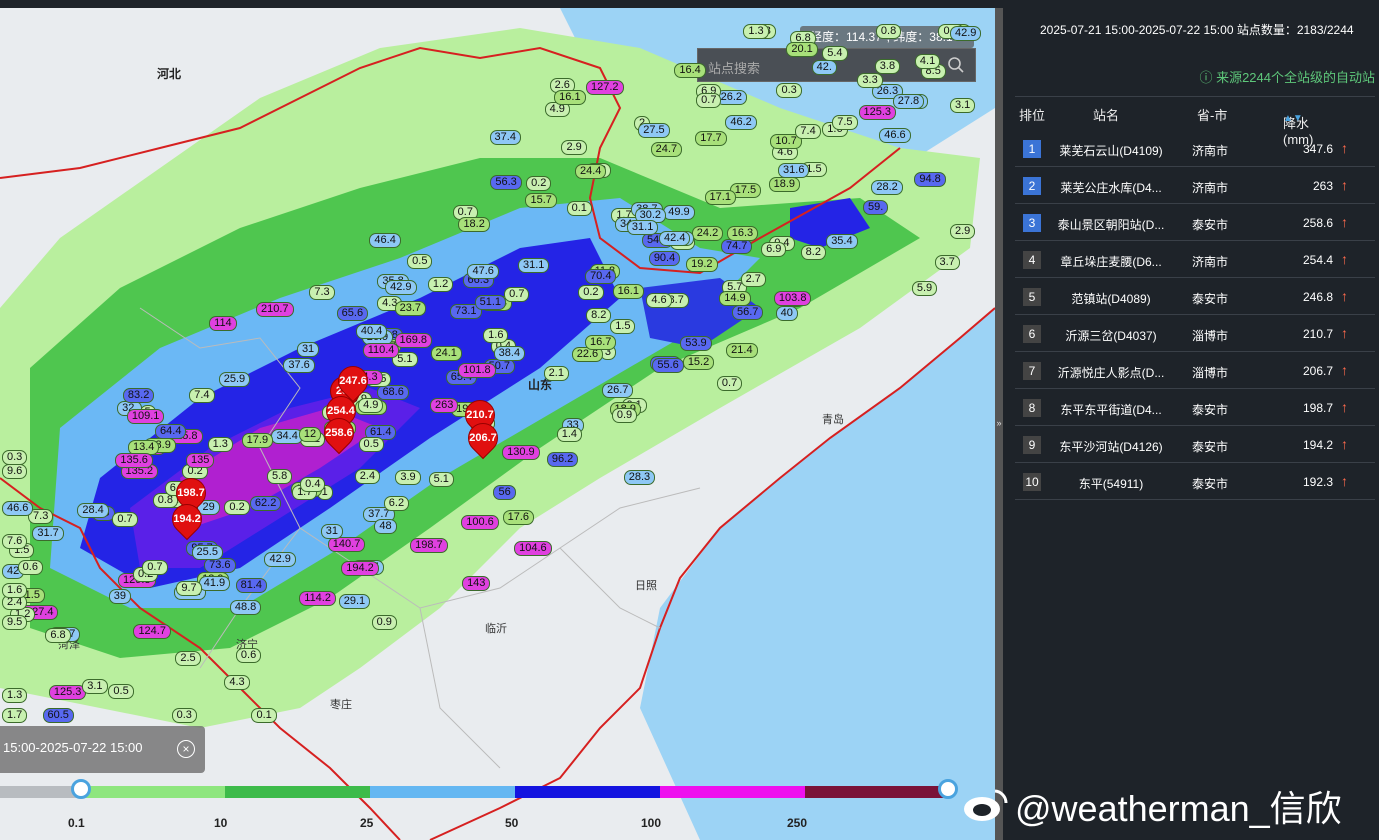 The height and width of the screenshot is (840, 1379). I want to click on station-value-label: 46.2, so click(741, 122).